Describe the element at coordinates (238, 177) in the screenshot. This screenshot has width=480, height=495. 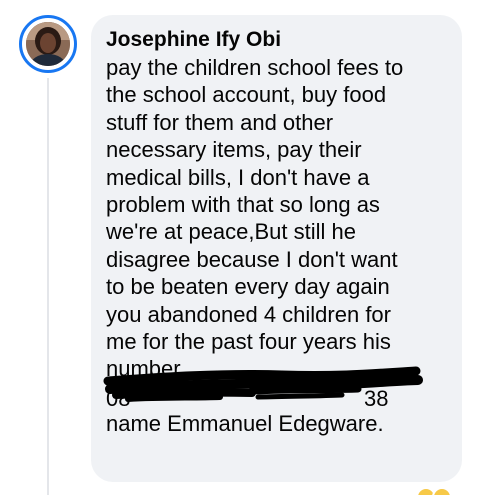
I see `comment-text-line: medical bills, I don't have a` at that location.